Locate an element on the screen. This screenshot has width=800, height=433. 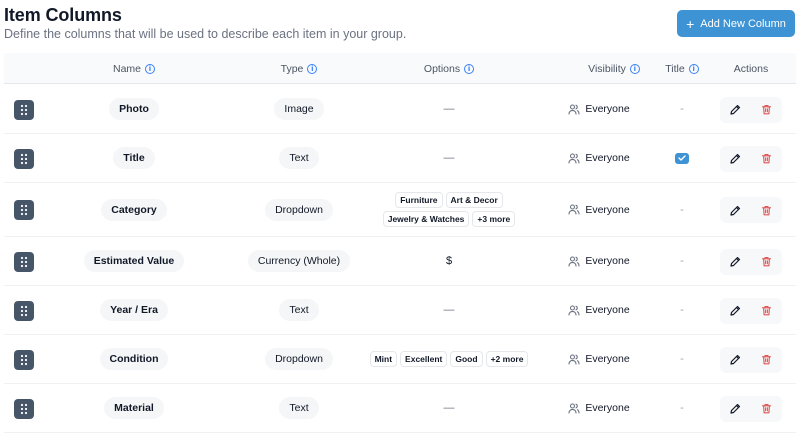
name-cell: Material is located at coordinates (134, 408).